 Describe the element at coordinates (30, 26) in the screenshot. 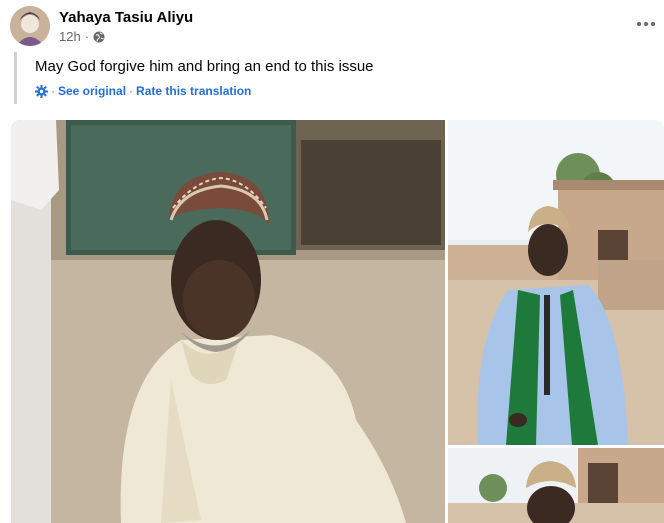

I see `author-avatar` at that location.